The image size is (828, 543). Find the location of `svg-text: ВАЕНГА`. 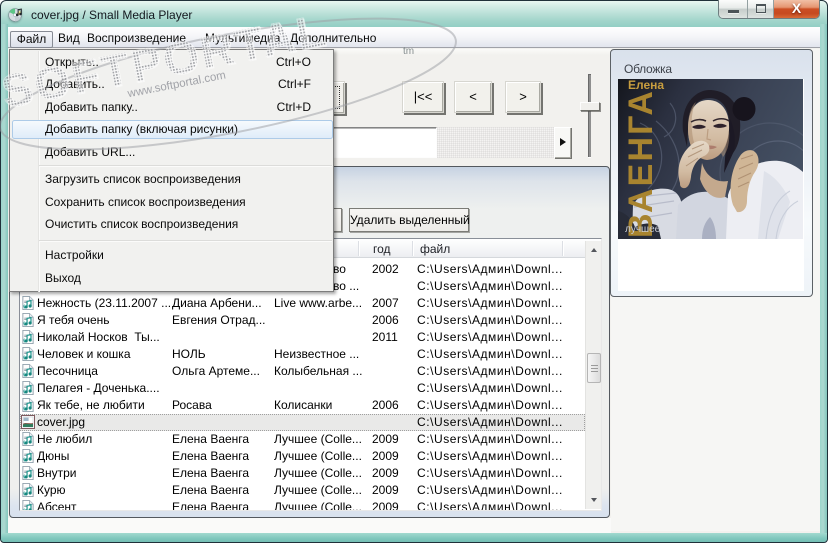

svg-text: ВАЕНГА is located at coordinates (641, 164).